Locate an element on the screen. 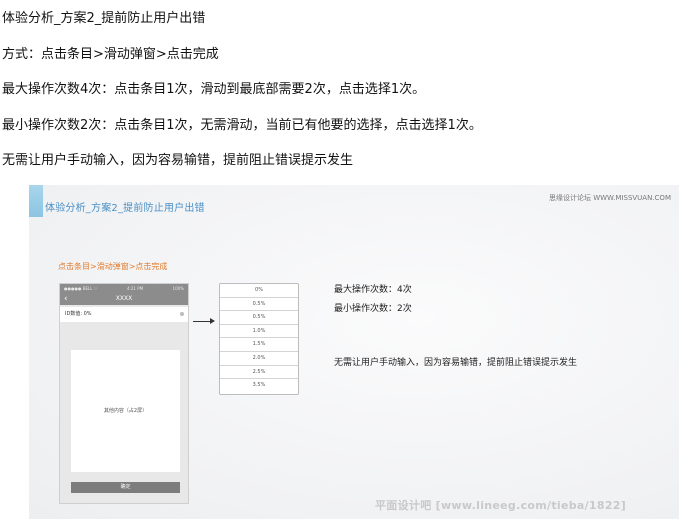 This screenshot has height=524, width=694. heading-line: 体验分析_方案2_提前防止用户出错 is located at coordinates (104, 18).